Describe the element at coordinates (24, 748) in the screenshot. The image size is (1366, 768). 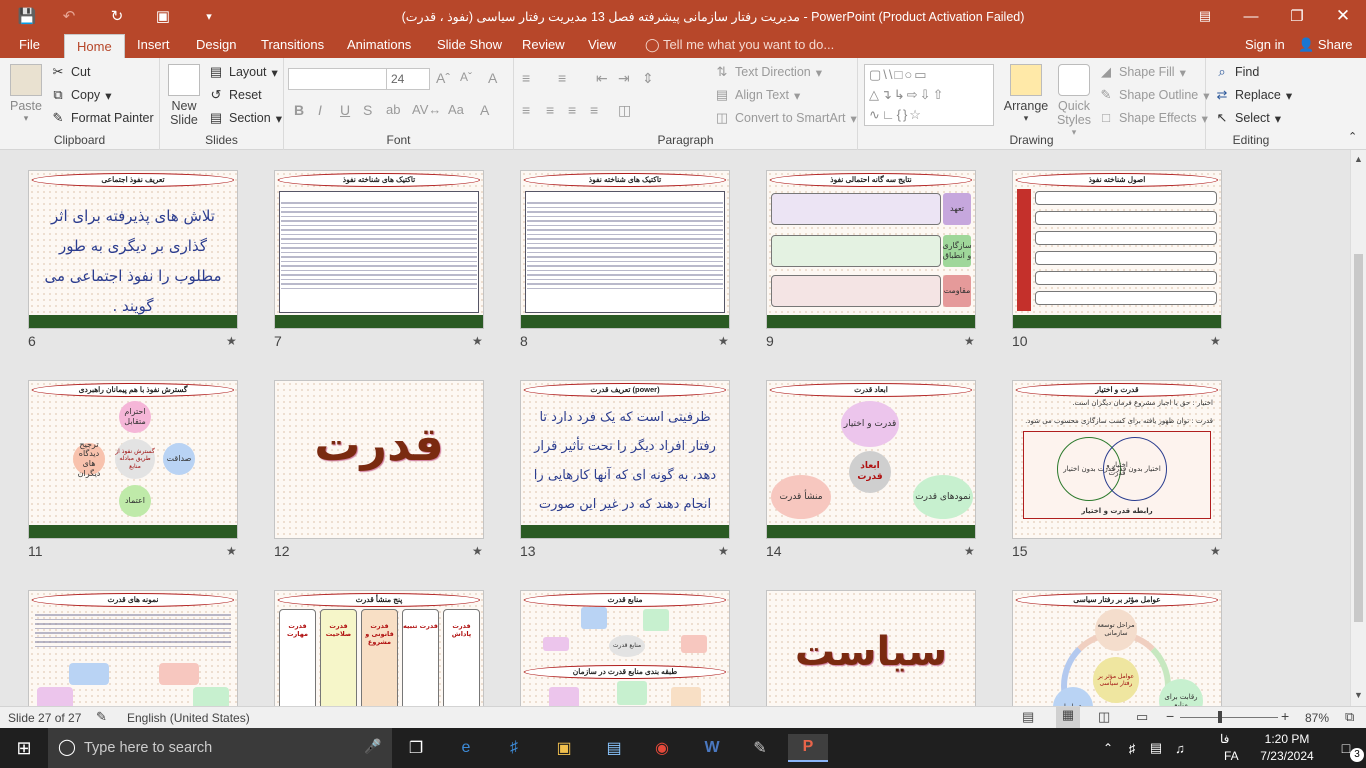
I see `windows-start-icon: ⊞` at that location.